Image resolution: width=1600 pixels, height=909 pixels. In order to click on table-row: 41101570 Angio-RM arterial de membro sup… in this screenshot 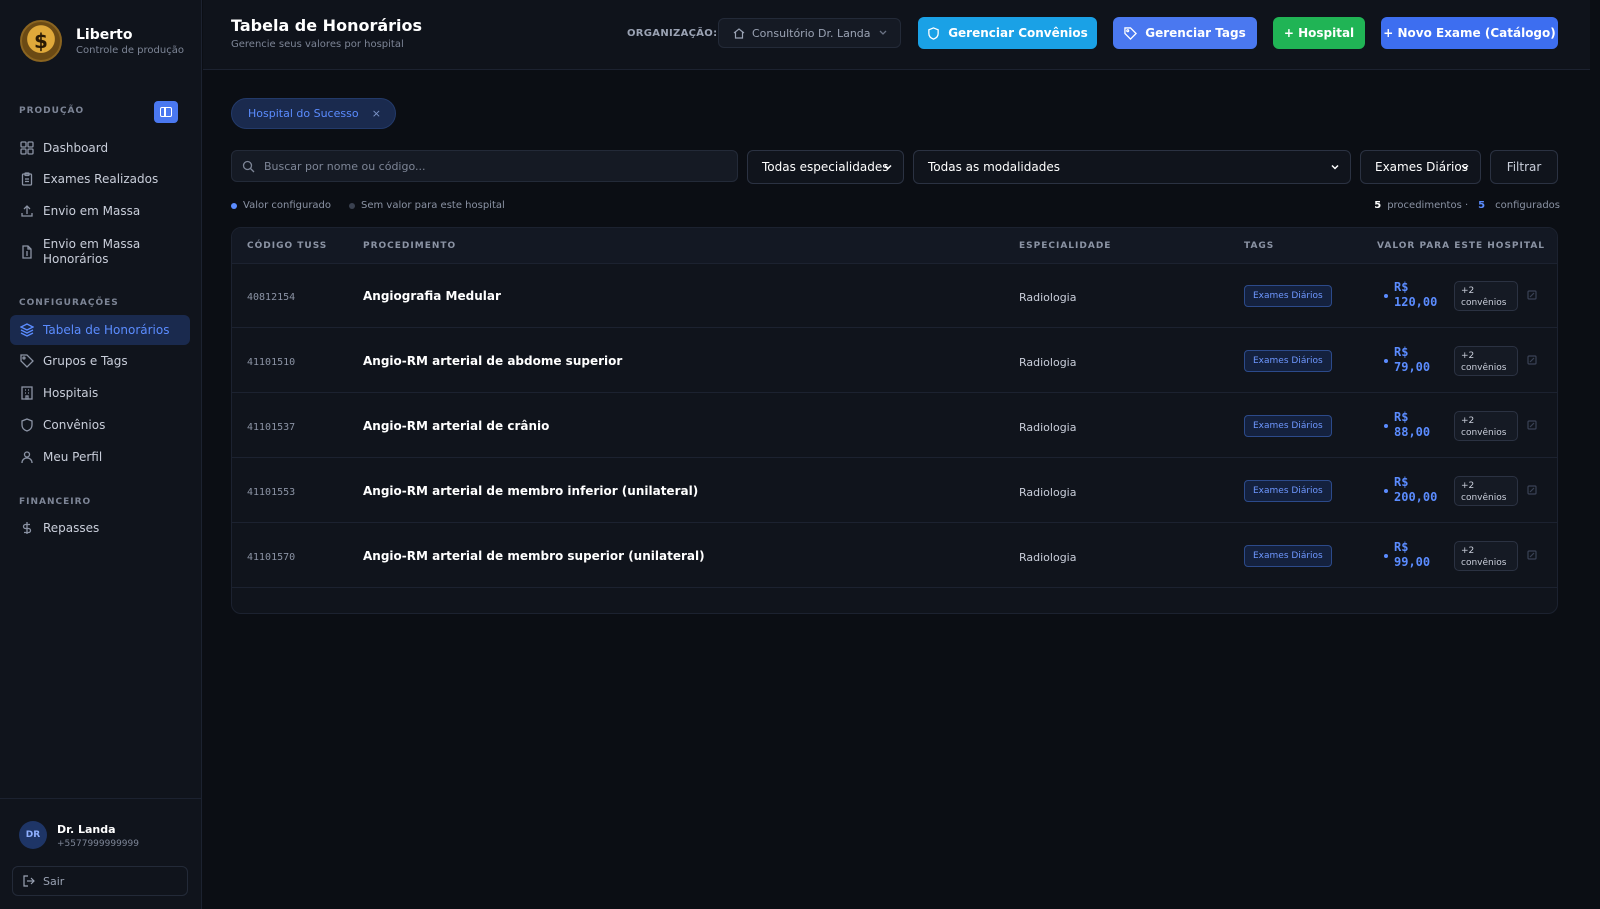, I will do `click(894, 556)`.